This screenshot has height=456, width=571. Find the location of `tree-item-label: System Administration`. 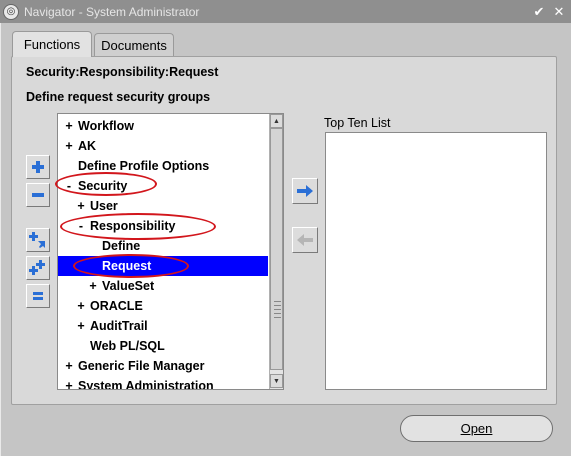

tree-item-label: System Administration is located at coordinates (146, 384).